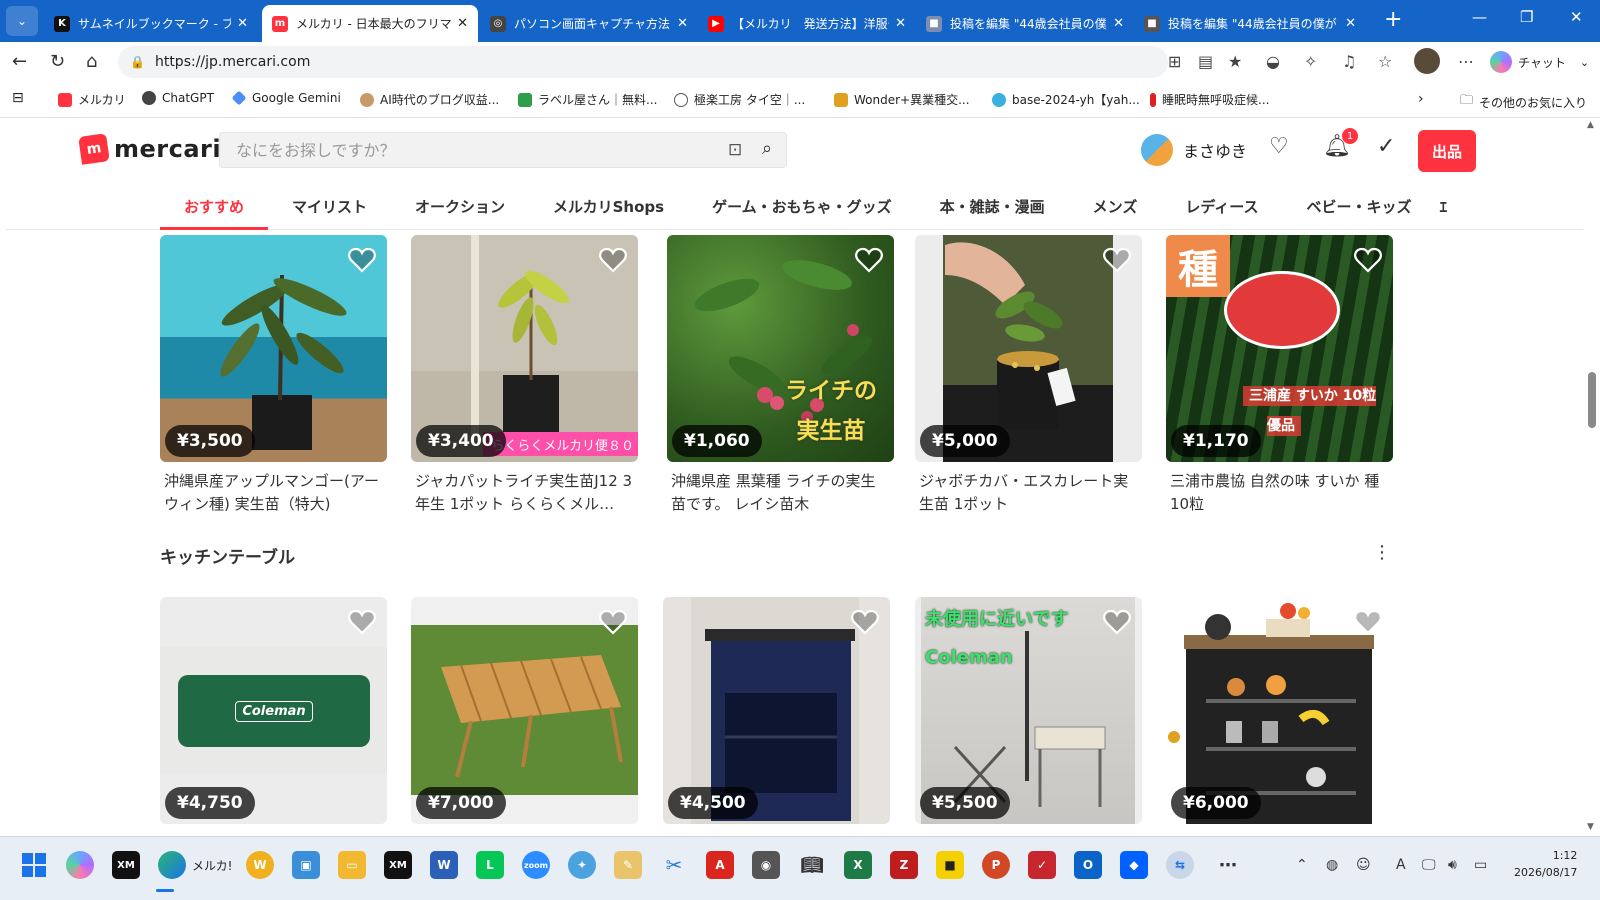  What do you see at coordinates (1446, 211) in the screenshot?
I see `tab-overflow: ｴ` at bounding box center [1446, 211].